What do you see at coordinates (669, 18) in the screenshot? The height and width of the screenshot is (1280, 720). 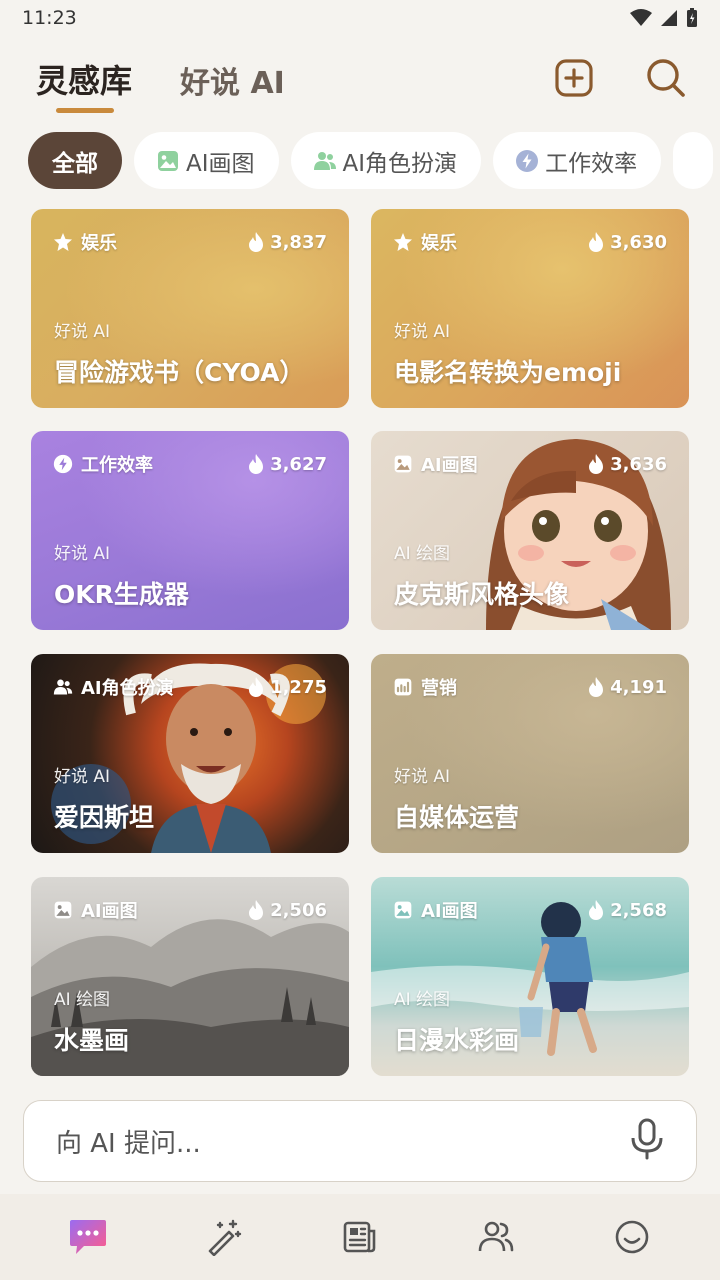 I see `signal-icon` at bounding box center [669, 18].